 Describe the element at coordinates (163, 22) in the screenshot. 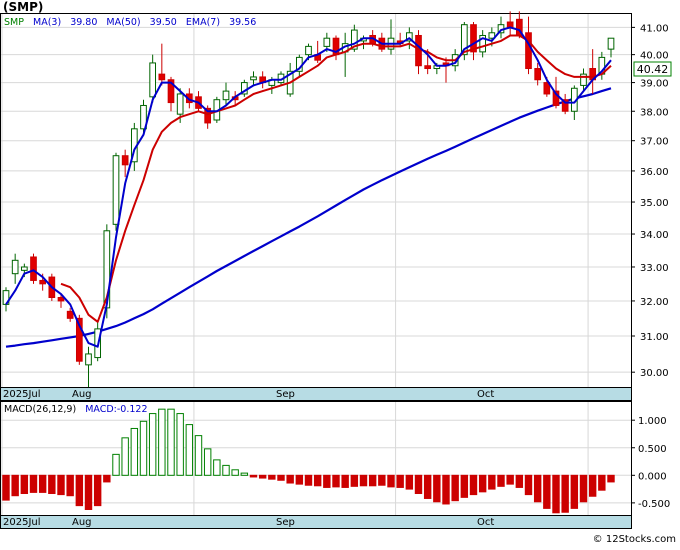

I see `legend-ma50-value: 39.50` at that location.